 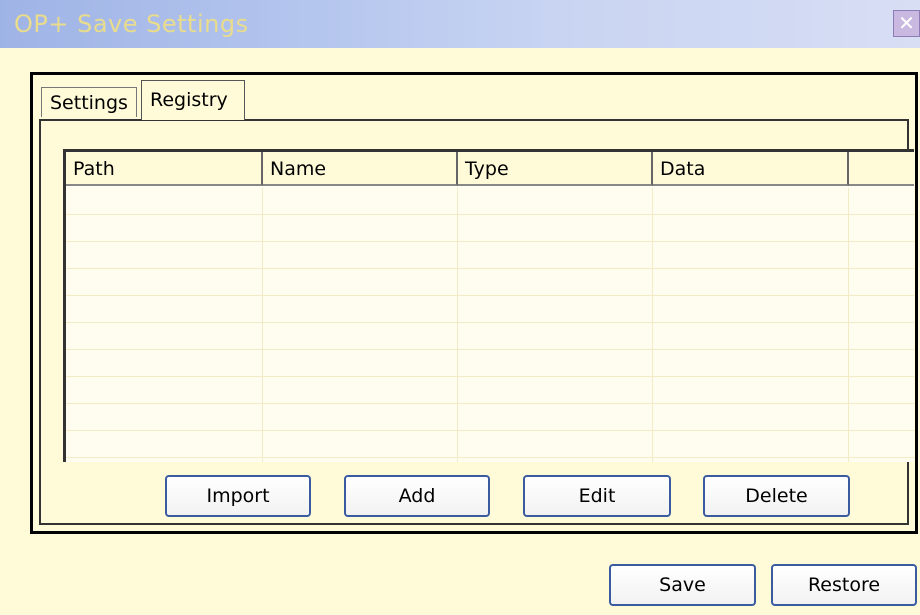 What do you see at coordinates (751, 169) in the screenshot?
I see `column-header-data: Data` at bounding box center [751, 169].